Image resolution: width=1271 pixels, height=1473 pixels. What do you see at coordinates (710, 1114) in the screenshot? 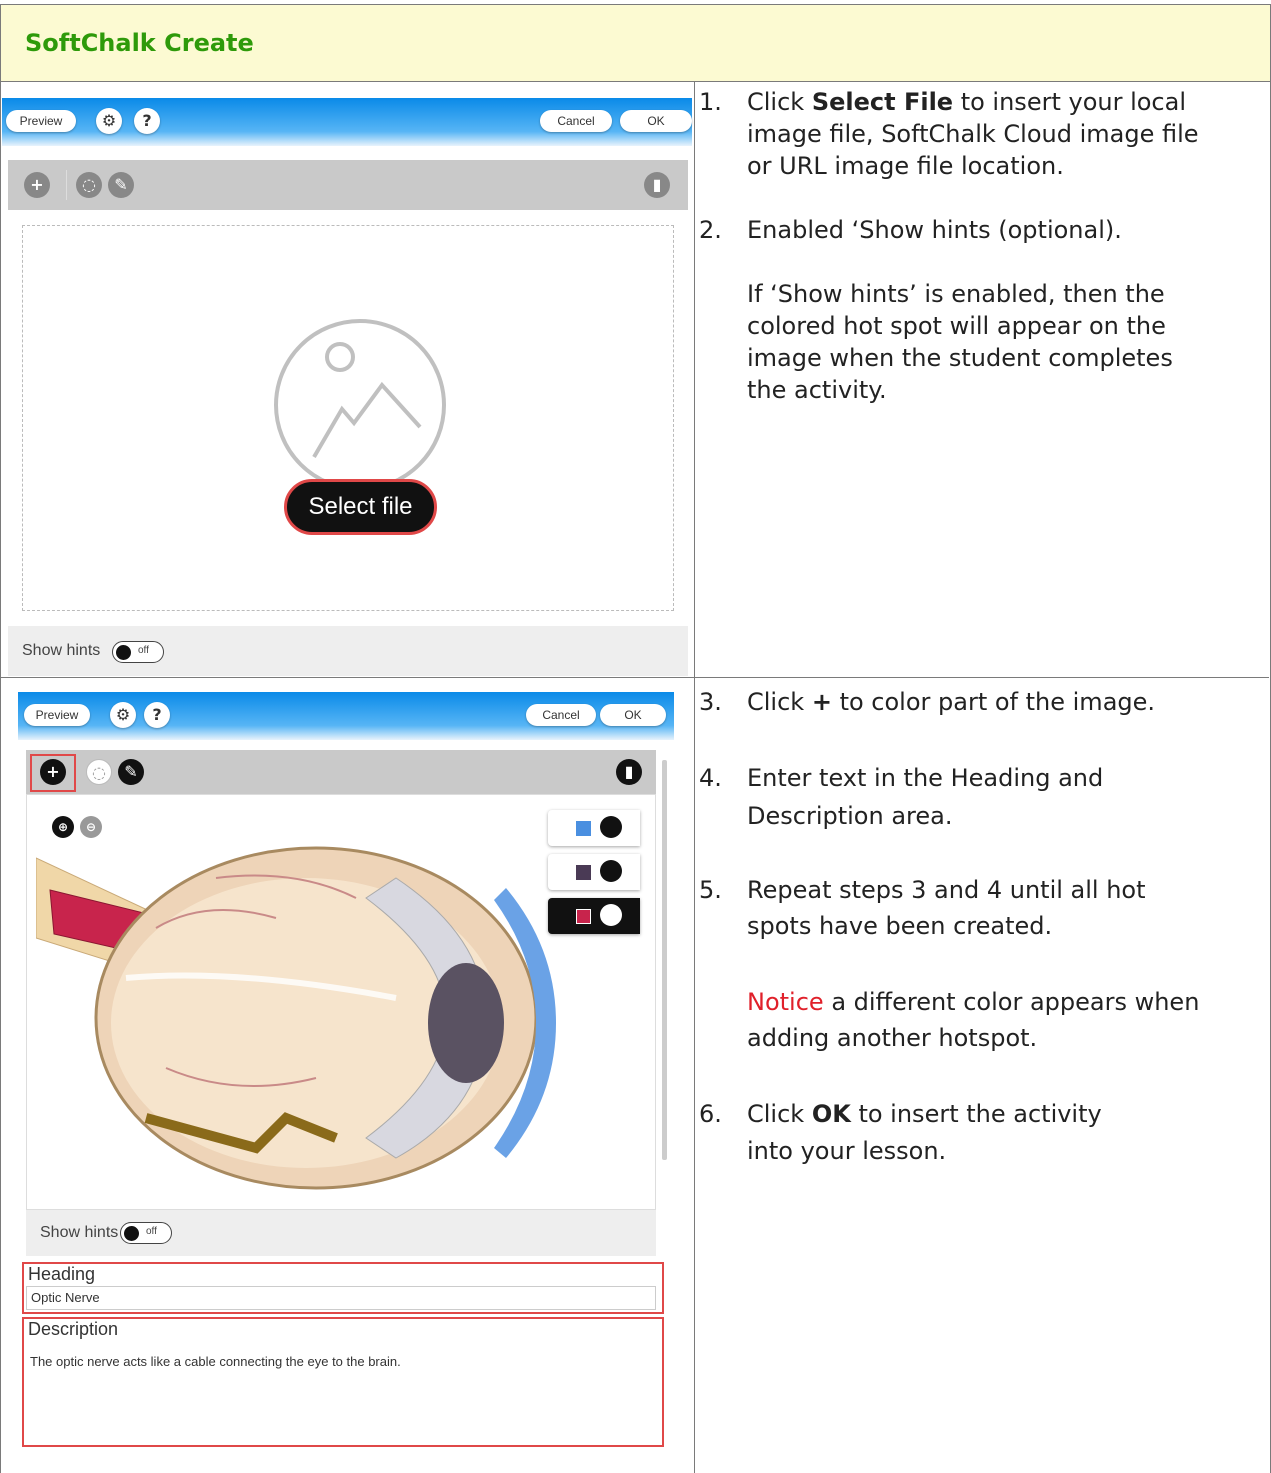
I see `step-number: 6.` at bounding box center [710, 1114].